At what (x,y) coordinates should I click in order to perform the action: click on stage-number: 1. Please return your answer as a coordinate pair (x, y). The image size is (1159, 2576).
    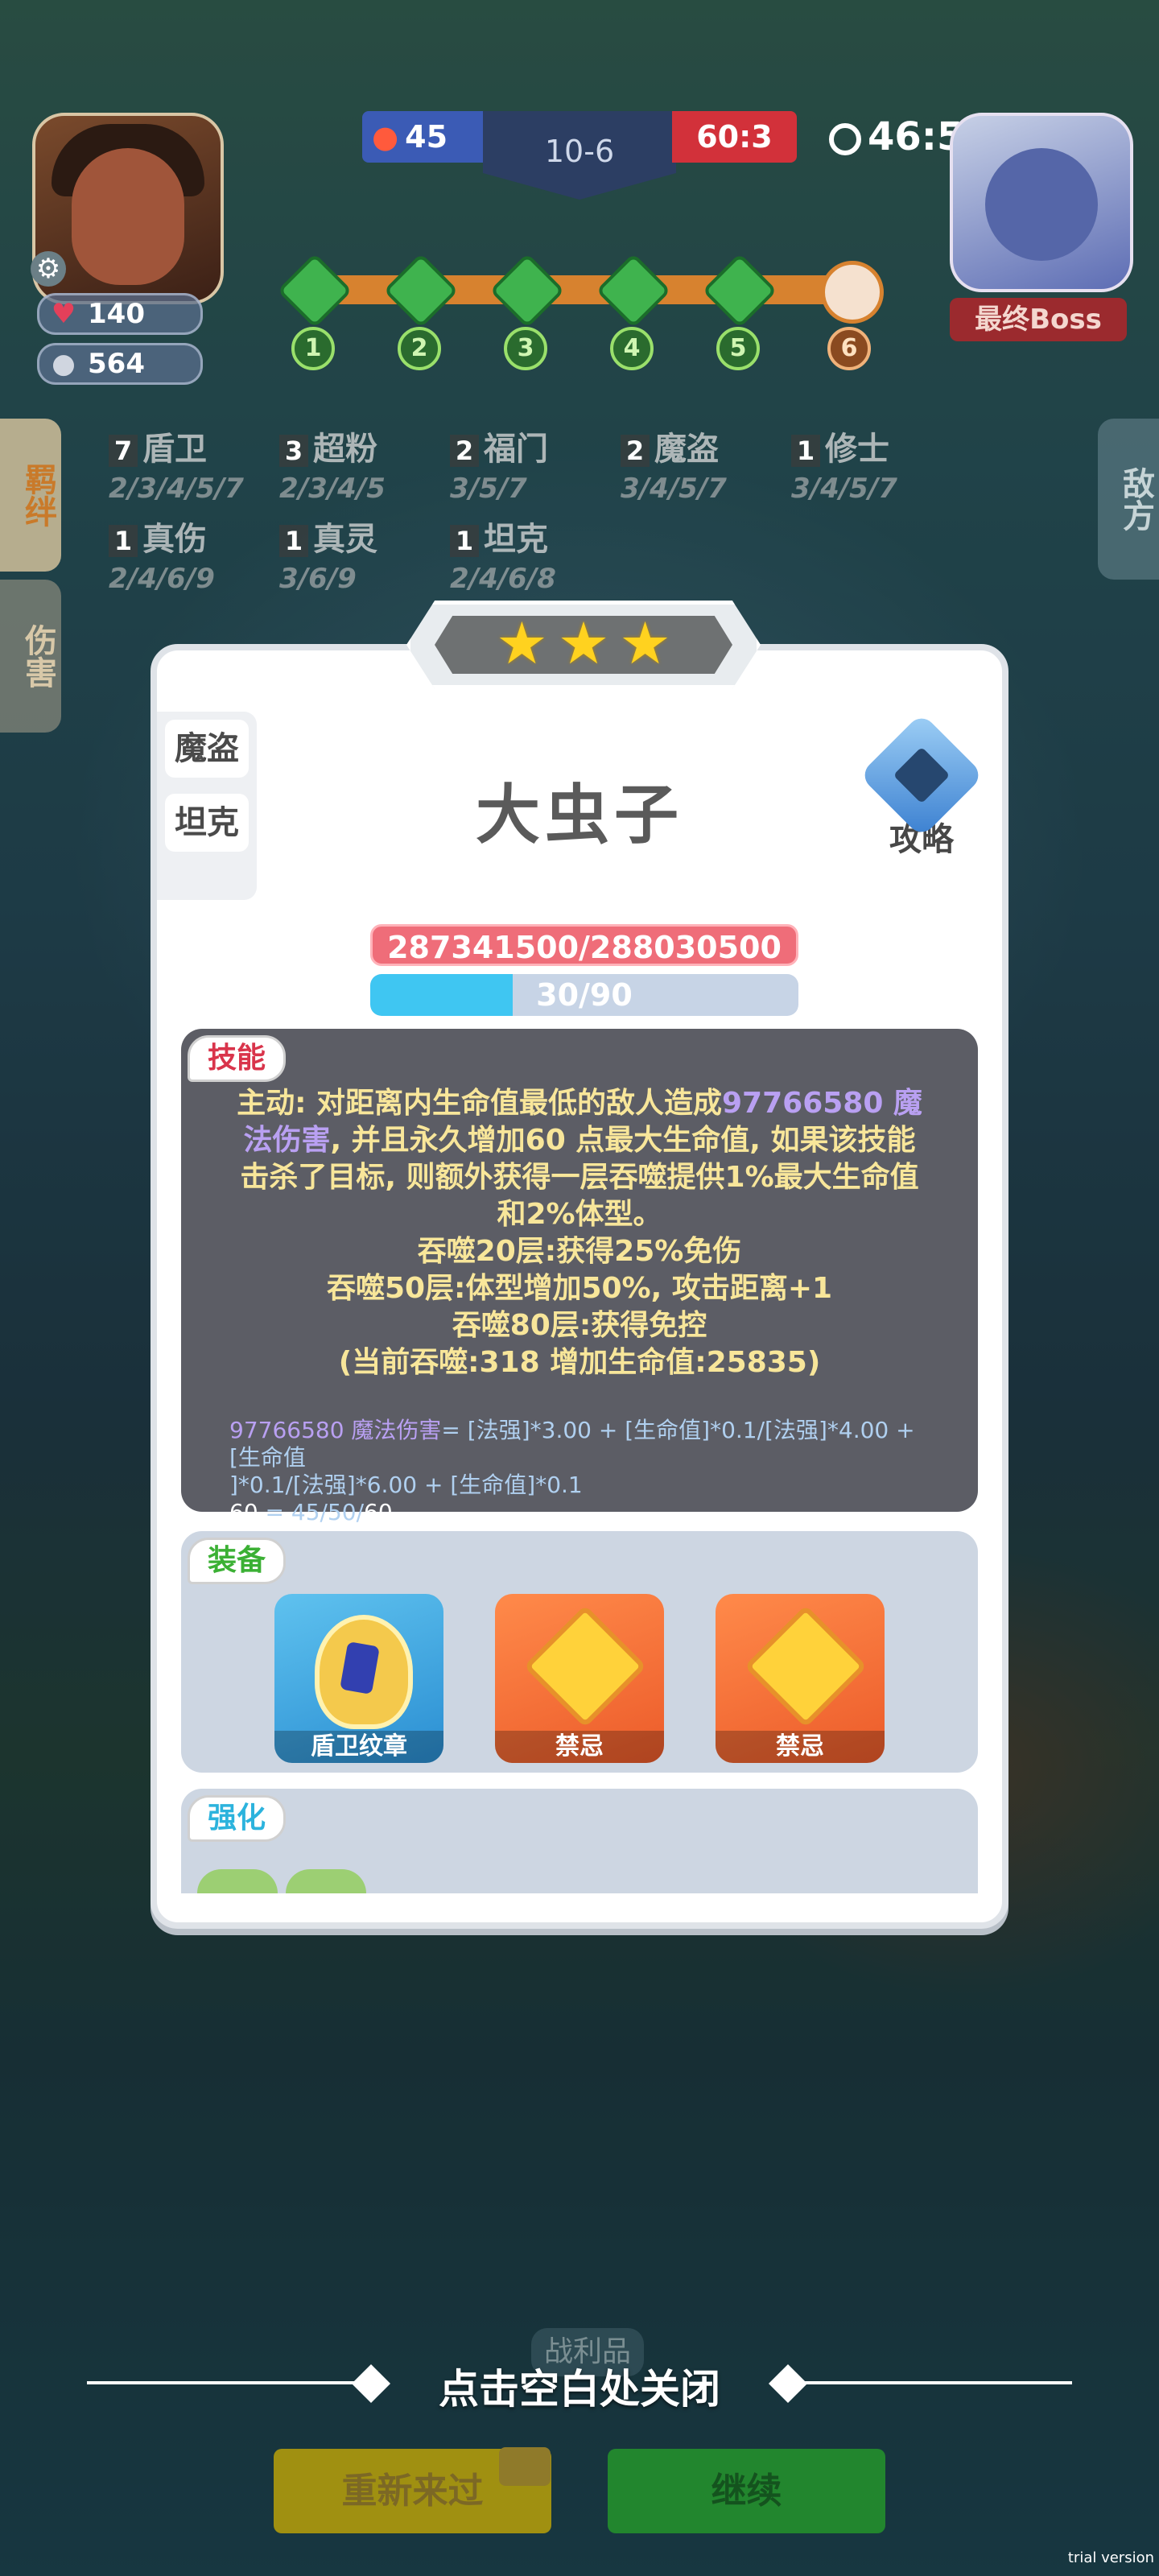
    Looking at the image, I should click on (313, 348).